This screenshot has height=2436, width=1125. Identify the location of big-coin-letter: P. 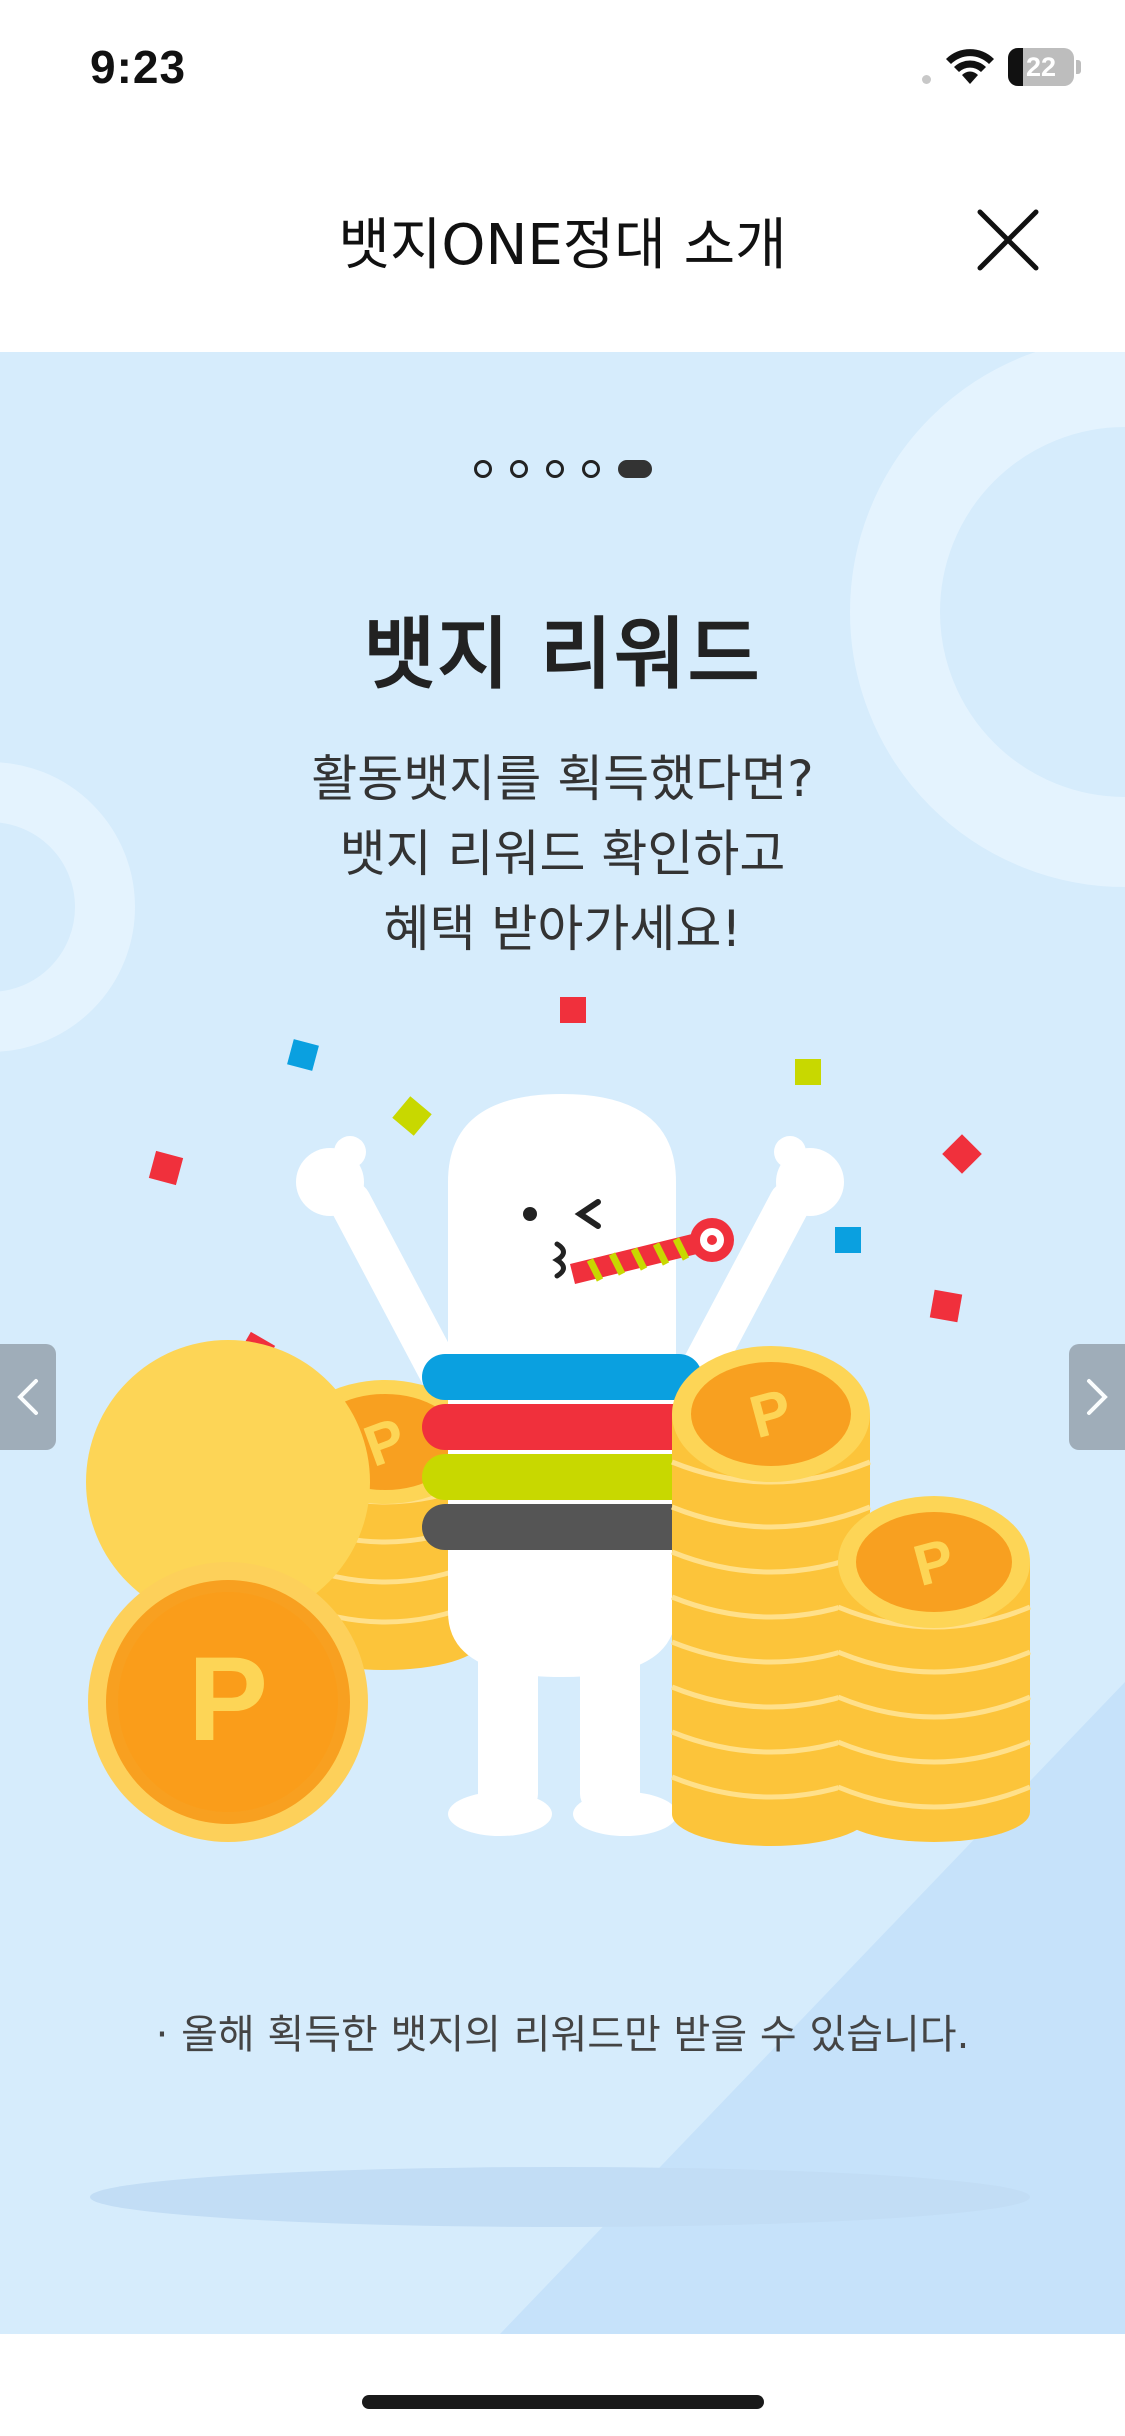
(228, 1699).